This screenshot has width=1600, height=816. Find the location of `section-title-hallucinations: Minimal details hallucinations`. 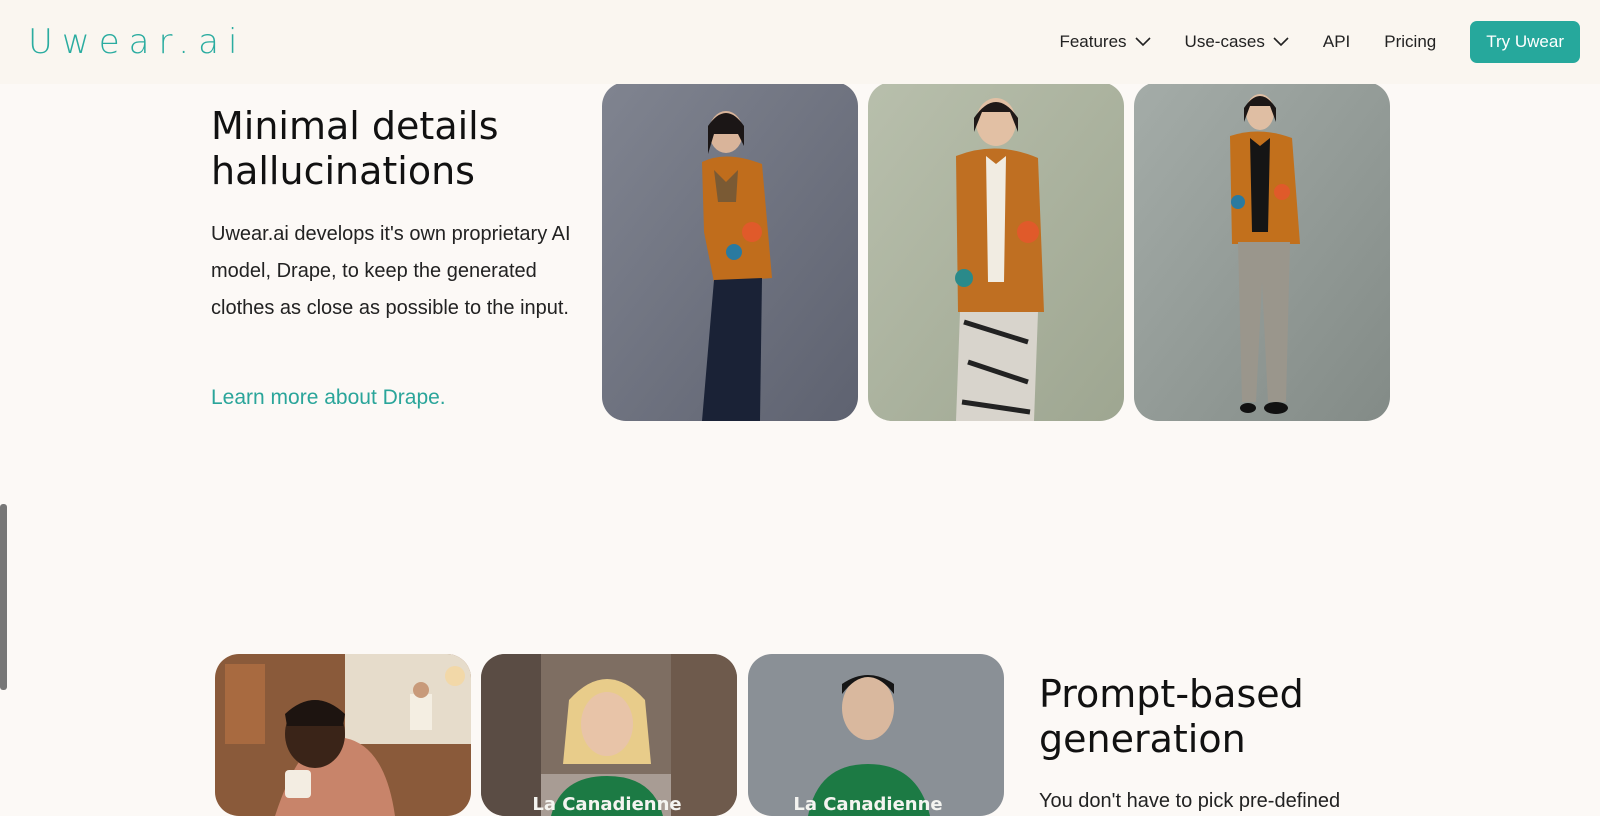

section-title-hallucinations: Minimal details hallucinations is located at coordinates (355, 148).